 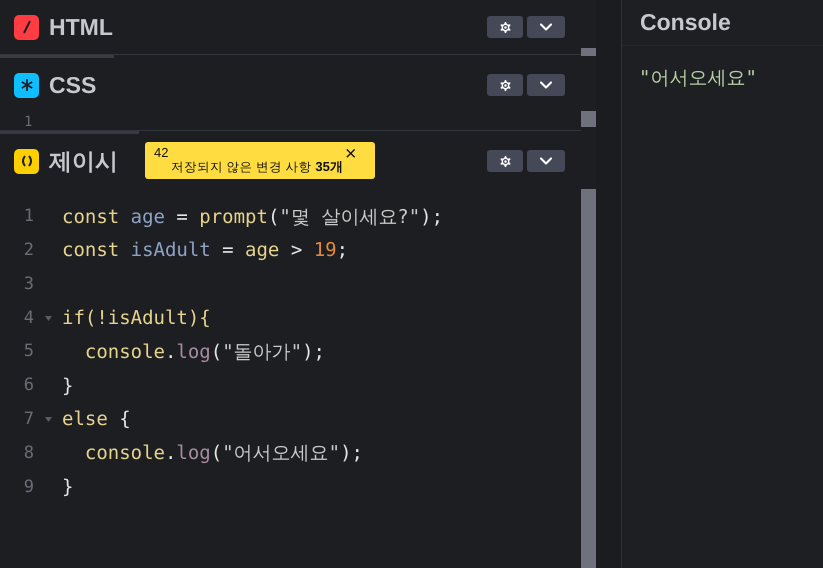 I want to click on line-number: 8, so click(x=28, y=453).